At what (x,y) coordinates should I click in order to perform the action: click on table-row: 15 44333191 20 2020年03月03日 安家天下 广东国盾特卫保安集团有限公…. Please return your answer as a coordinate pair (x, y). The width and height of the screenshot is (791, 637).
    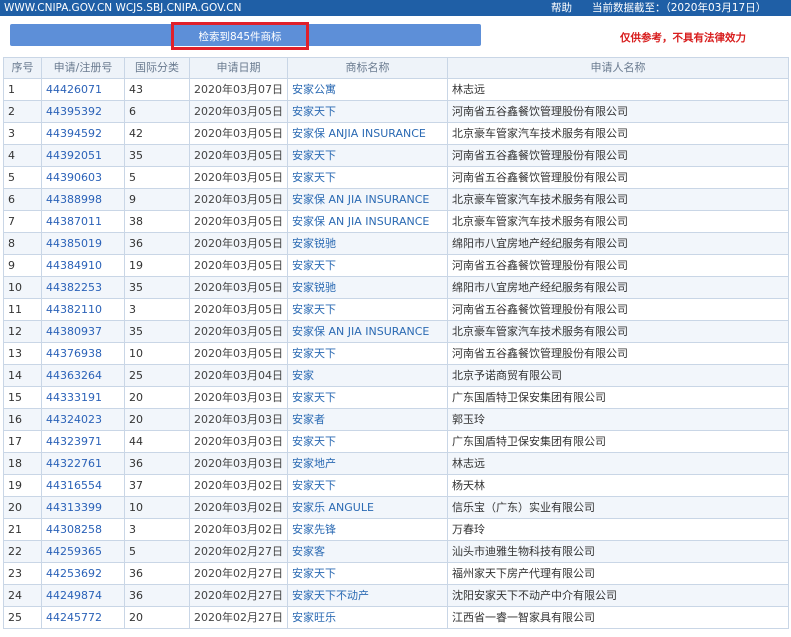
    Looking at the image, I should click on (396, 397).